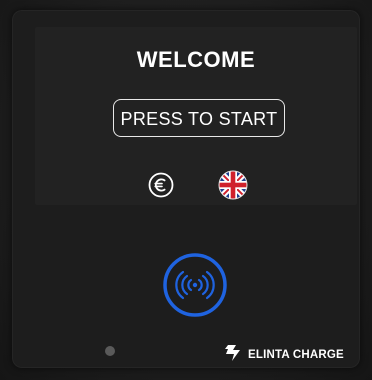 This screenshot has height=380, width=372. What do you see at coordinates (161, 185) in the screenshot?
I see `euro-icon` at bounding box center [161, 185].